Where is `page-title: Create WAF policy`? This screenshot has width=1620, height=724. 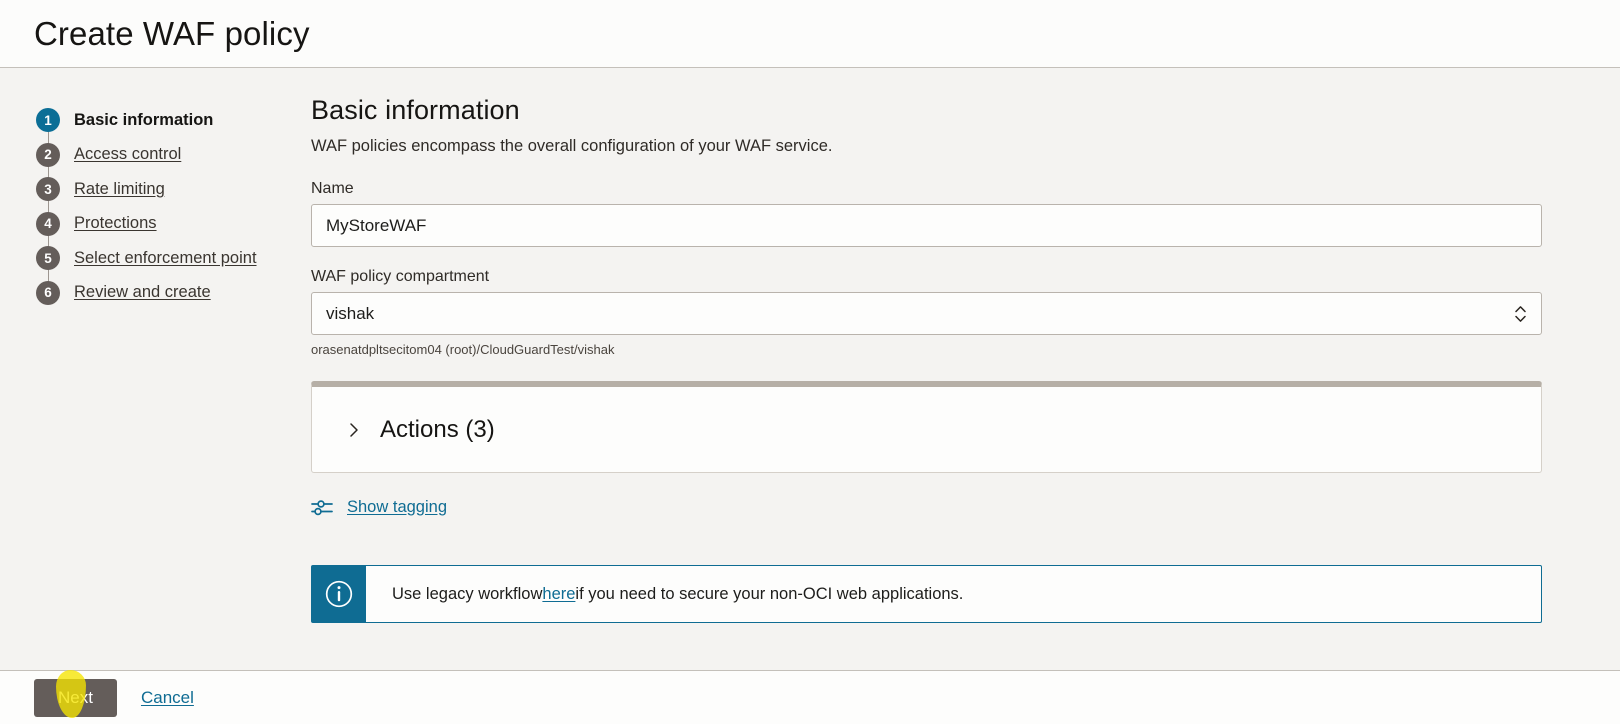
page-title: Create WAF policy is located at coordinates (172, 33).